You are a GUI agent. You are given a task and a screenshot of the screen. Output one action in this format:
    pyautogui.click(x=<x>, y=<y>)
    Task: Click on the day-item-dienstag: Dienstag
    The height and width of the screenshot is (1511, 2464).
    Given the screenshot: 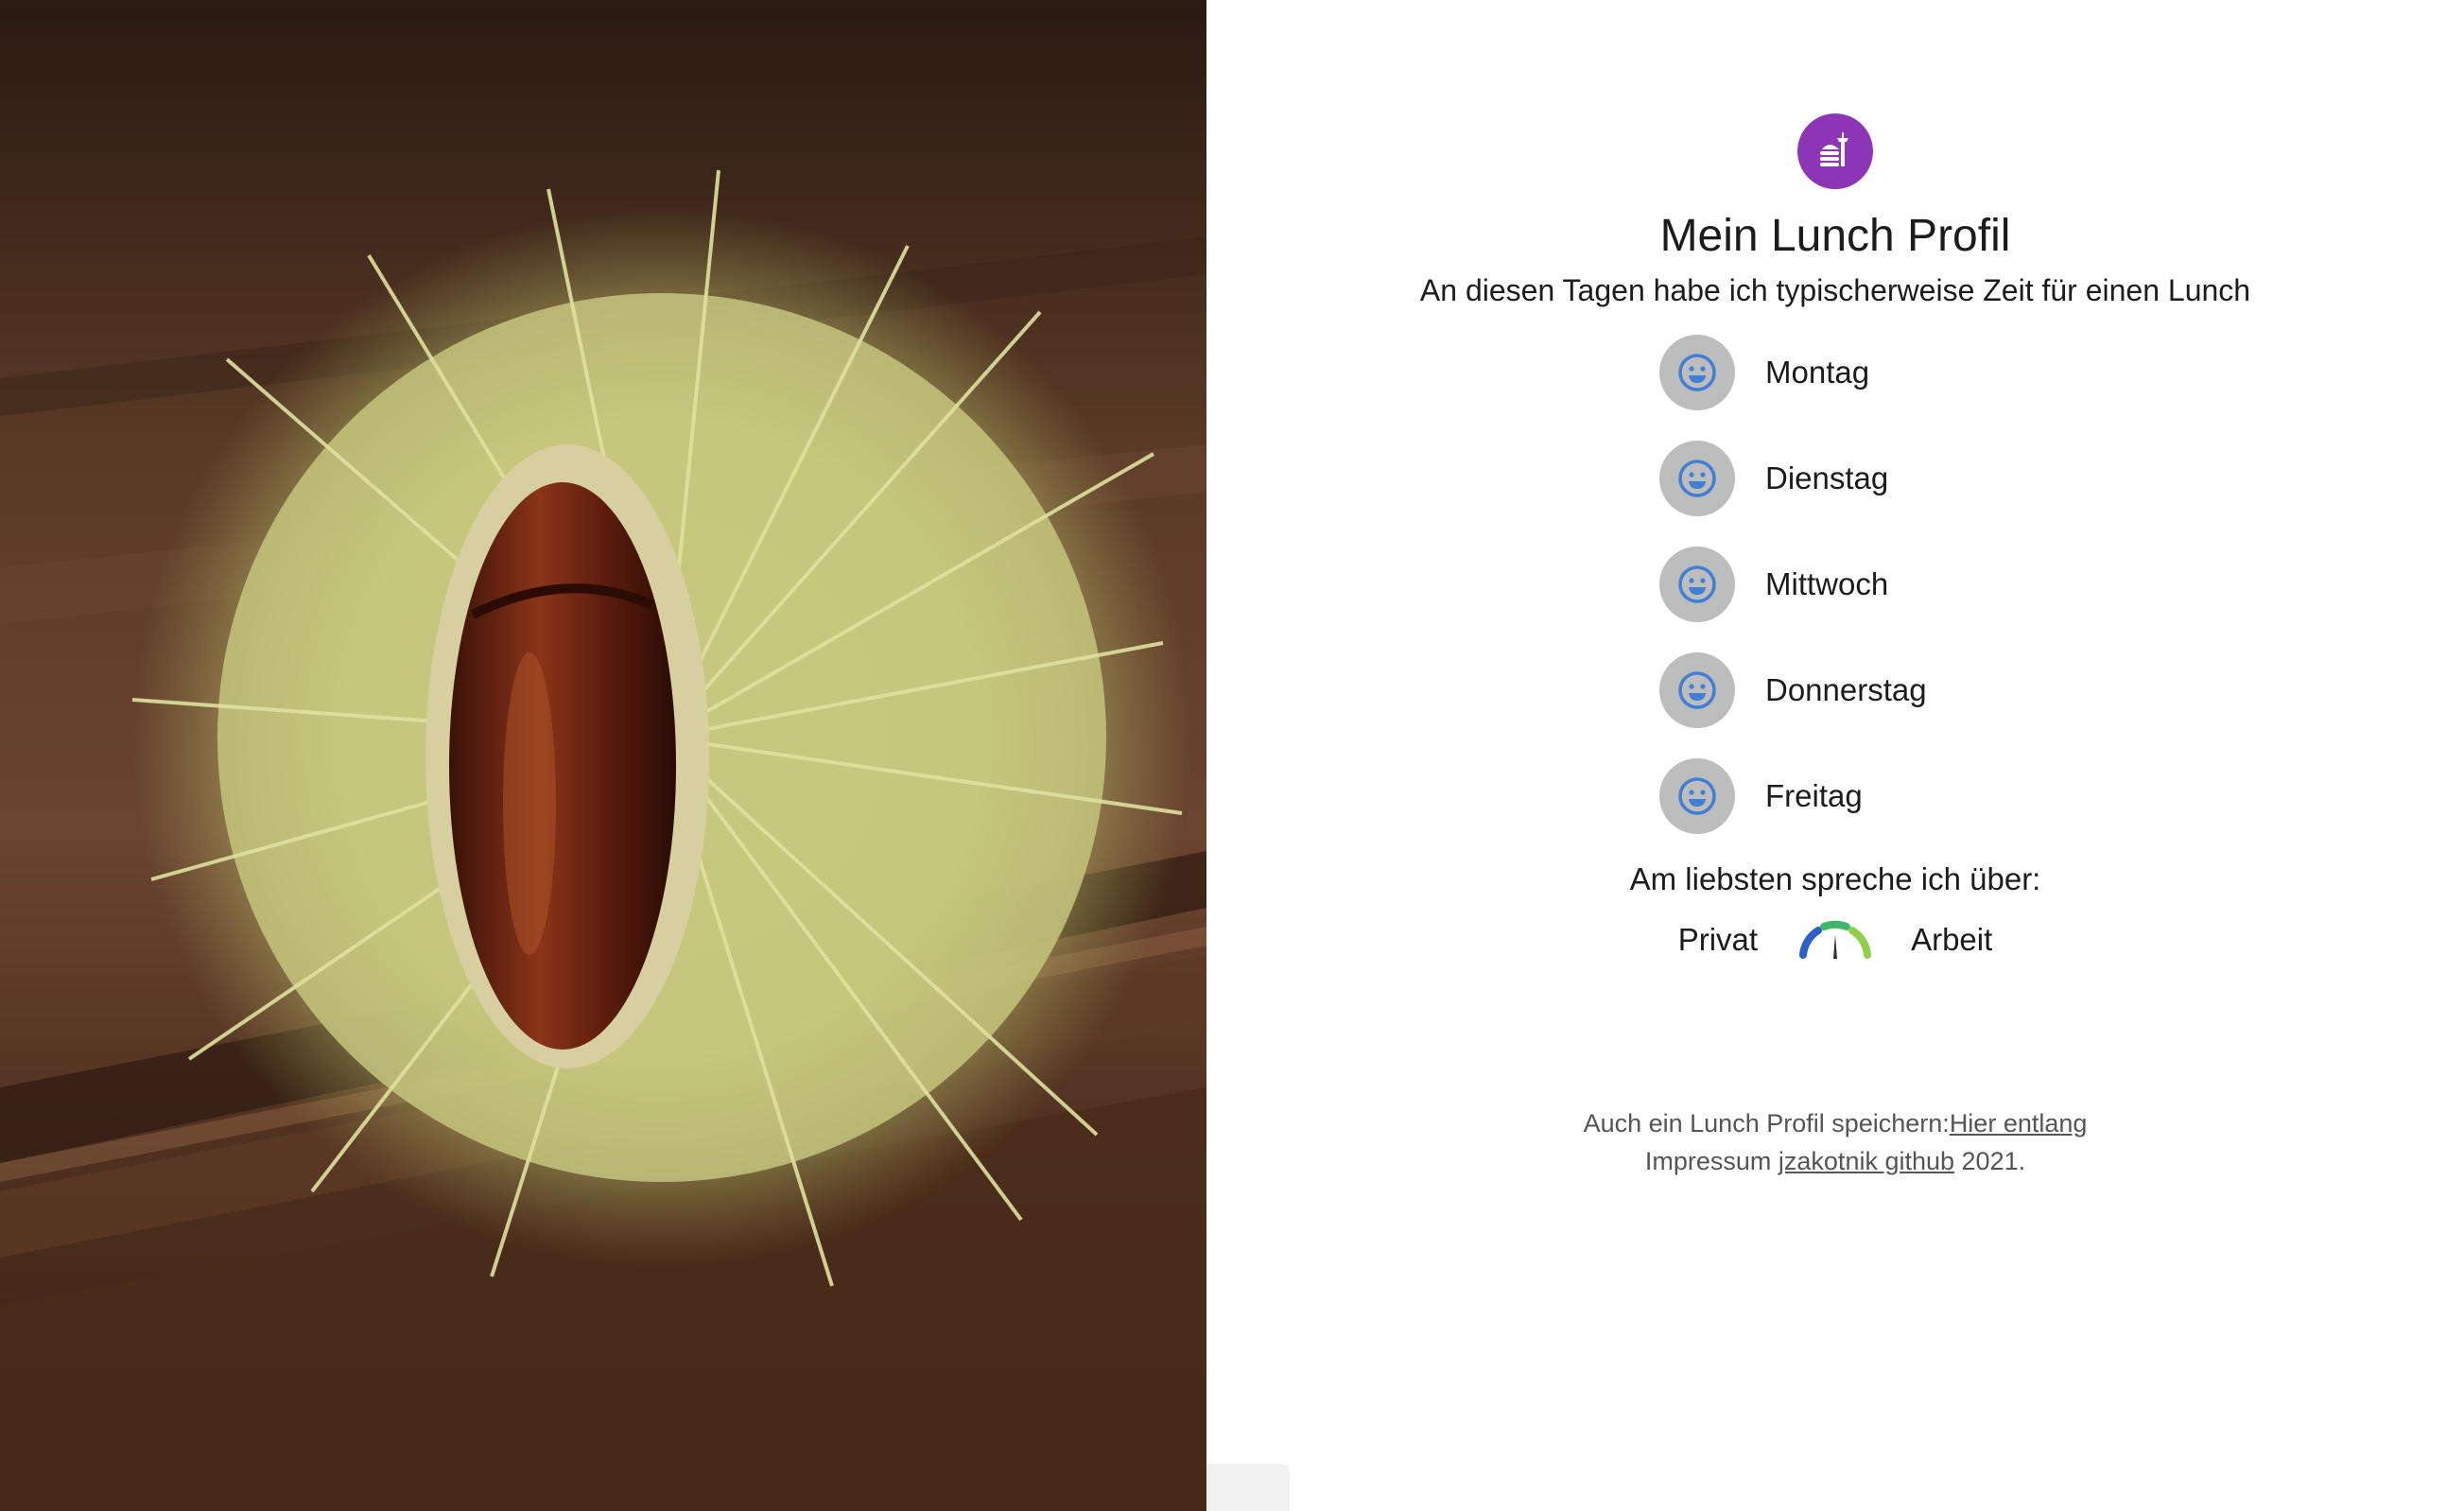 What is the action you would take?
    pyautogui.click(x=1835, y=479)
    